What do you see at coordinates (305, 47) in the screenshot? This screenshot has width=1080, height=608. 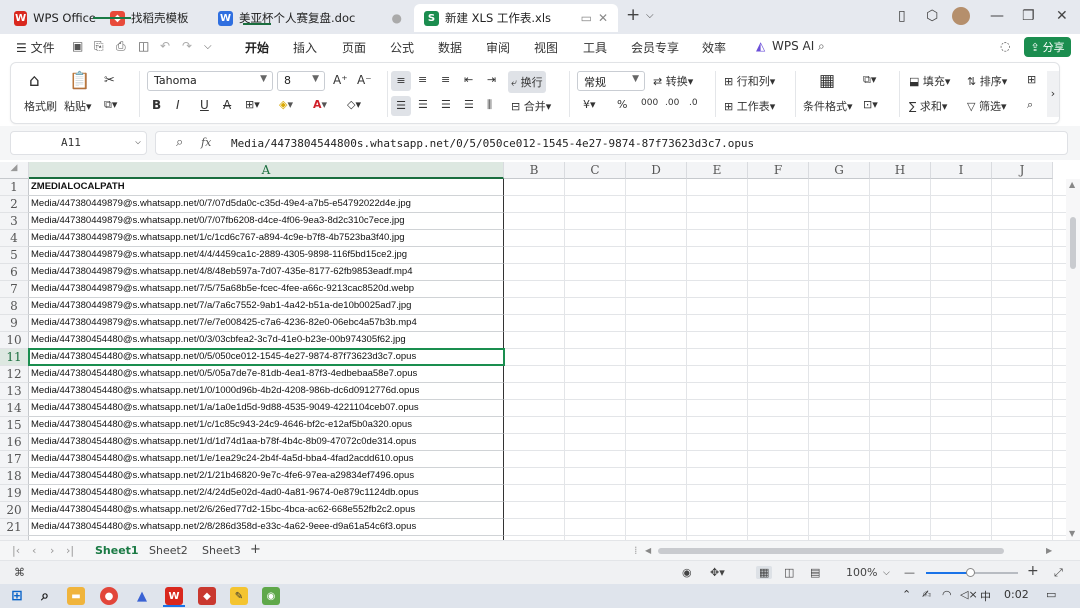 I see `menu-insert: 插入` at bounding box center [305, 47].